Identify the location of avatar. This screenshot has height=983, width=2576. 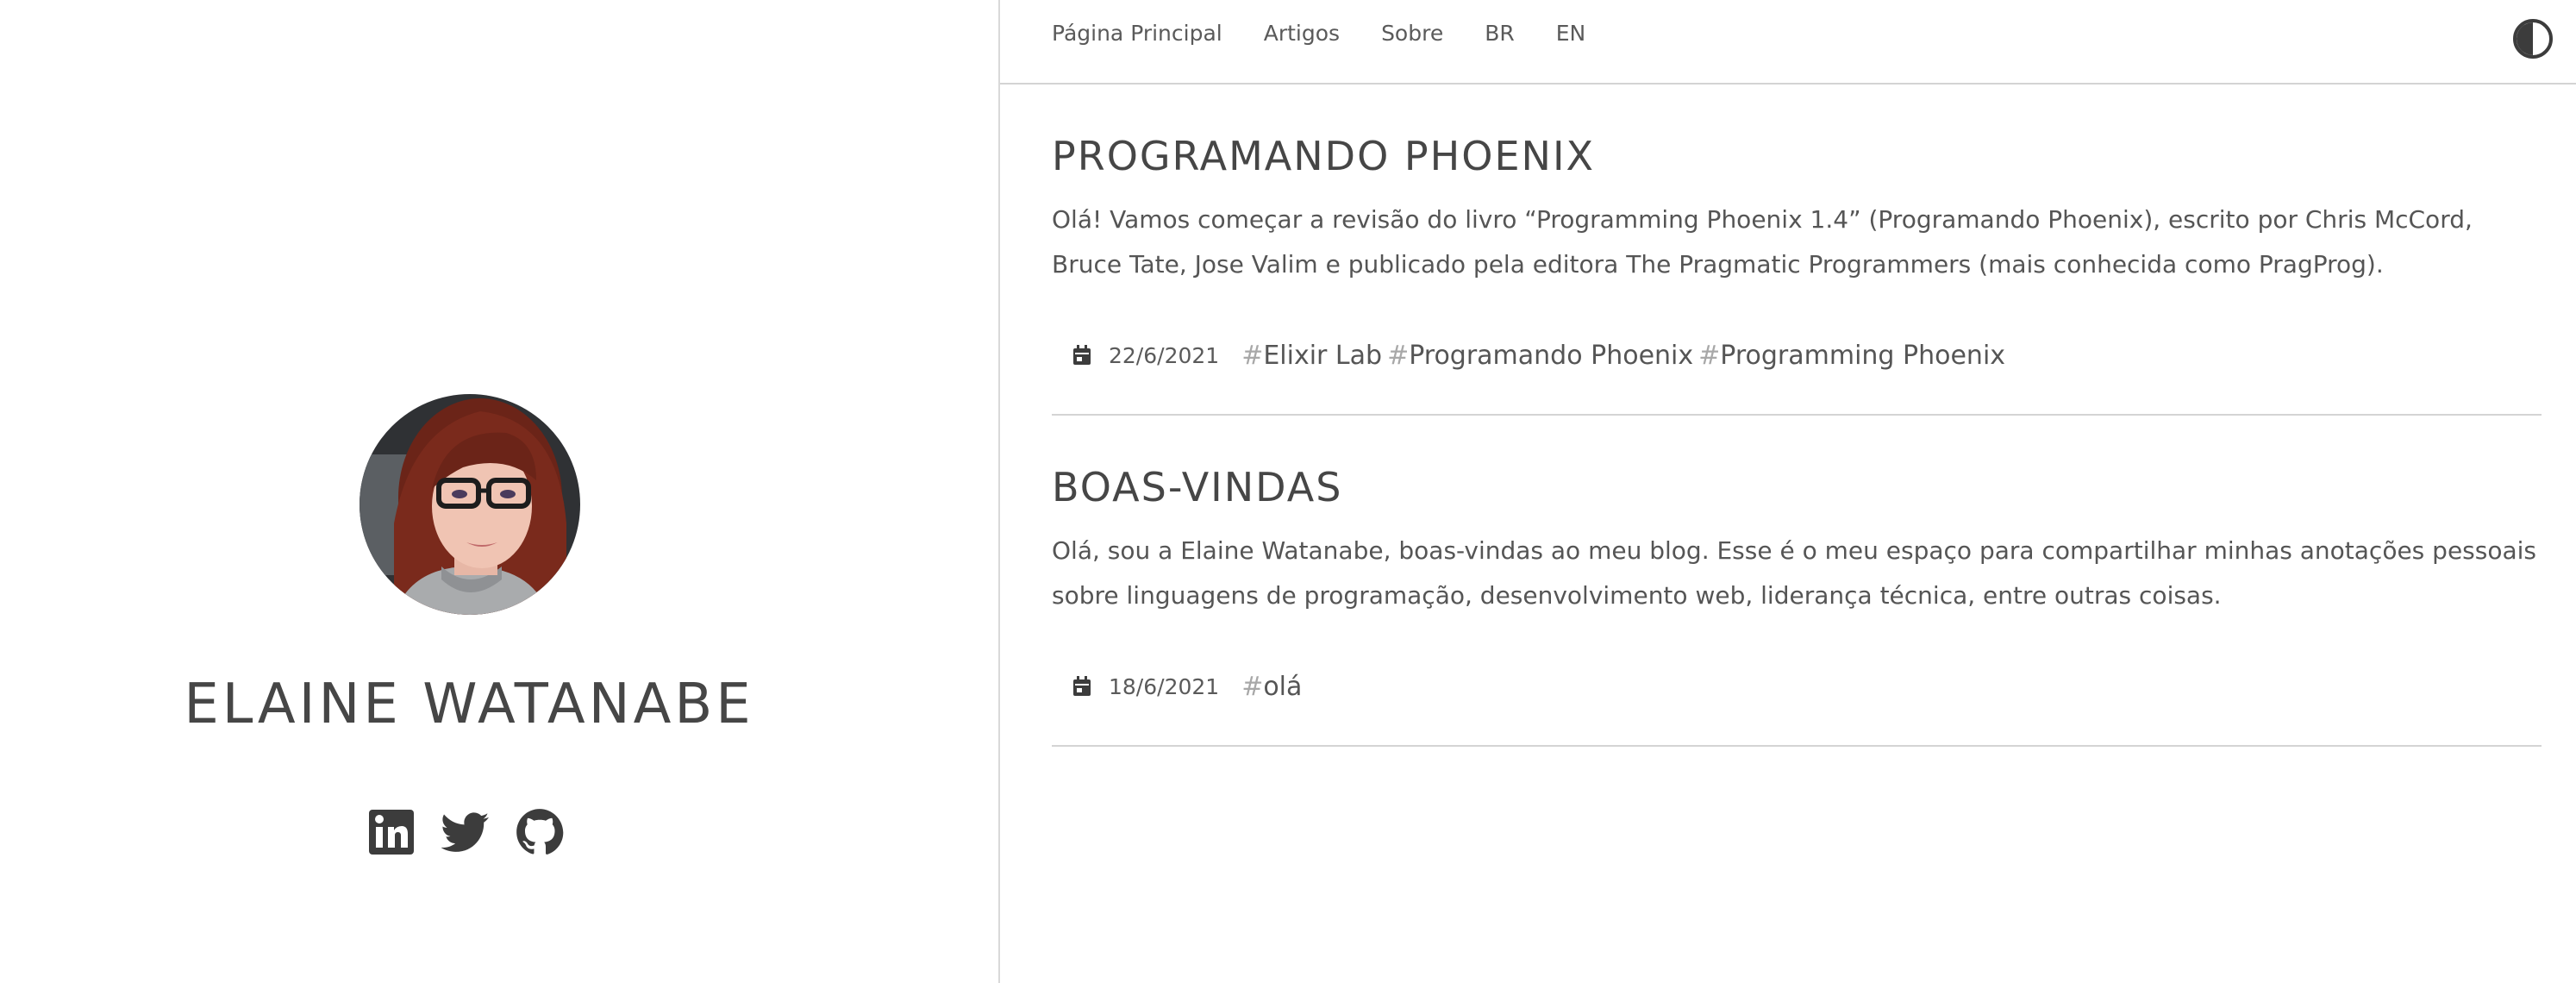
(470, 504).